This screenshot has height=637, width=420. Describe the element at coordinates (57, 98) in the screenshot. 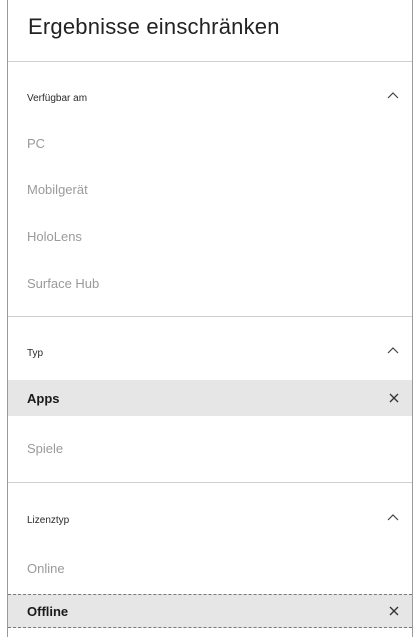

I see `section-header-verfuegbar-am: Verfügbar am` at that location.